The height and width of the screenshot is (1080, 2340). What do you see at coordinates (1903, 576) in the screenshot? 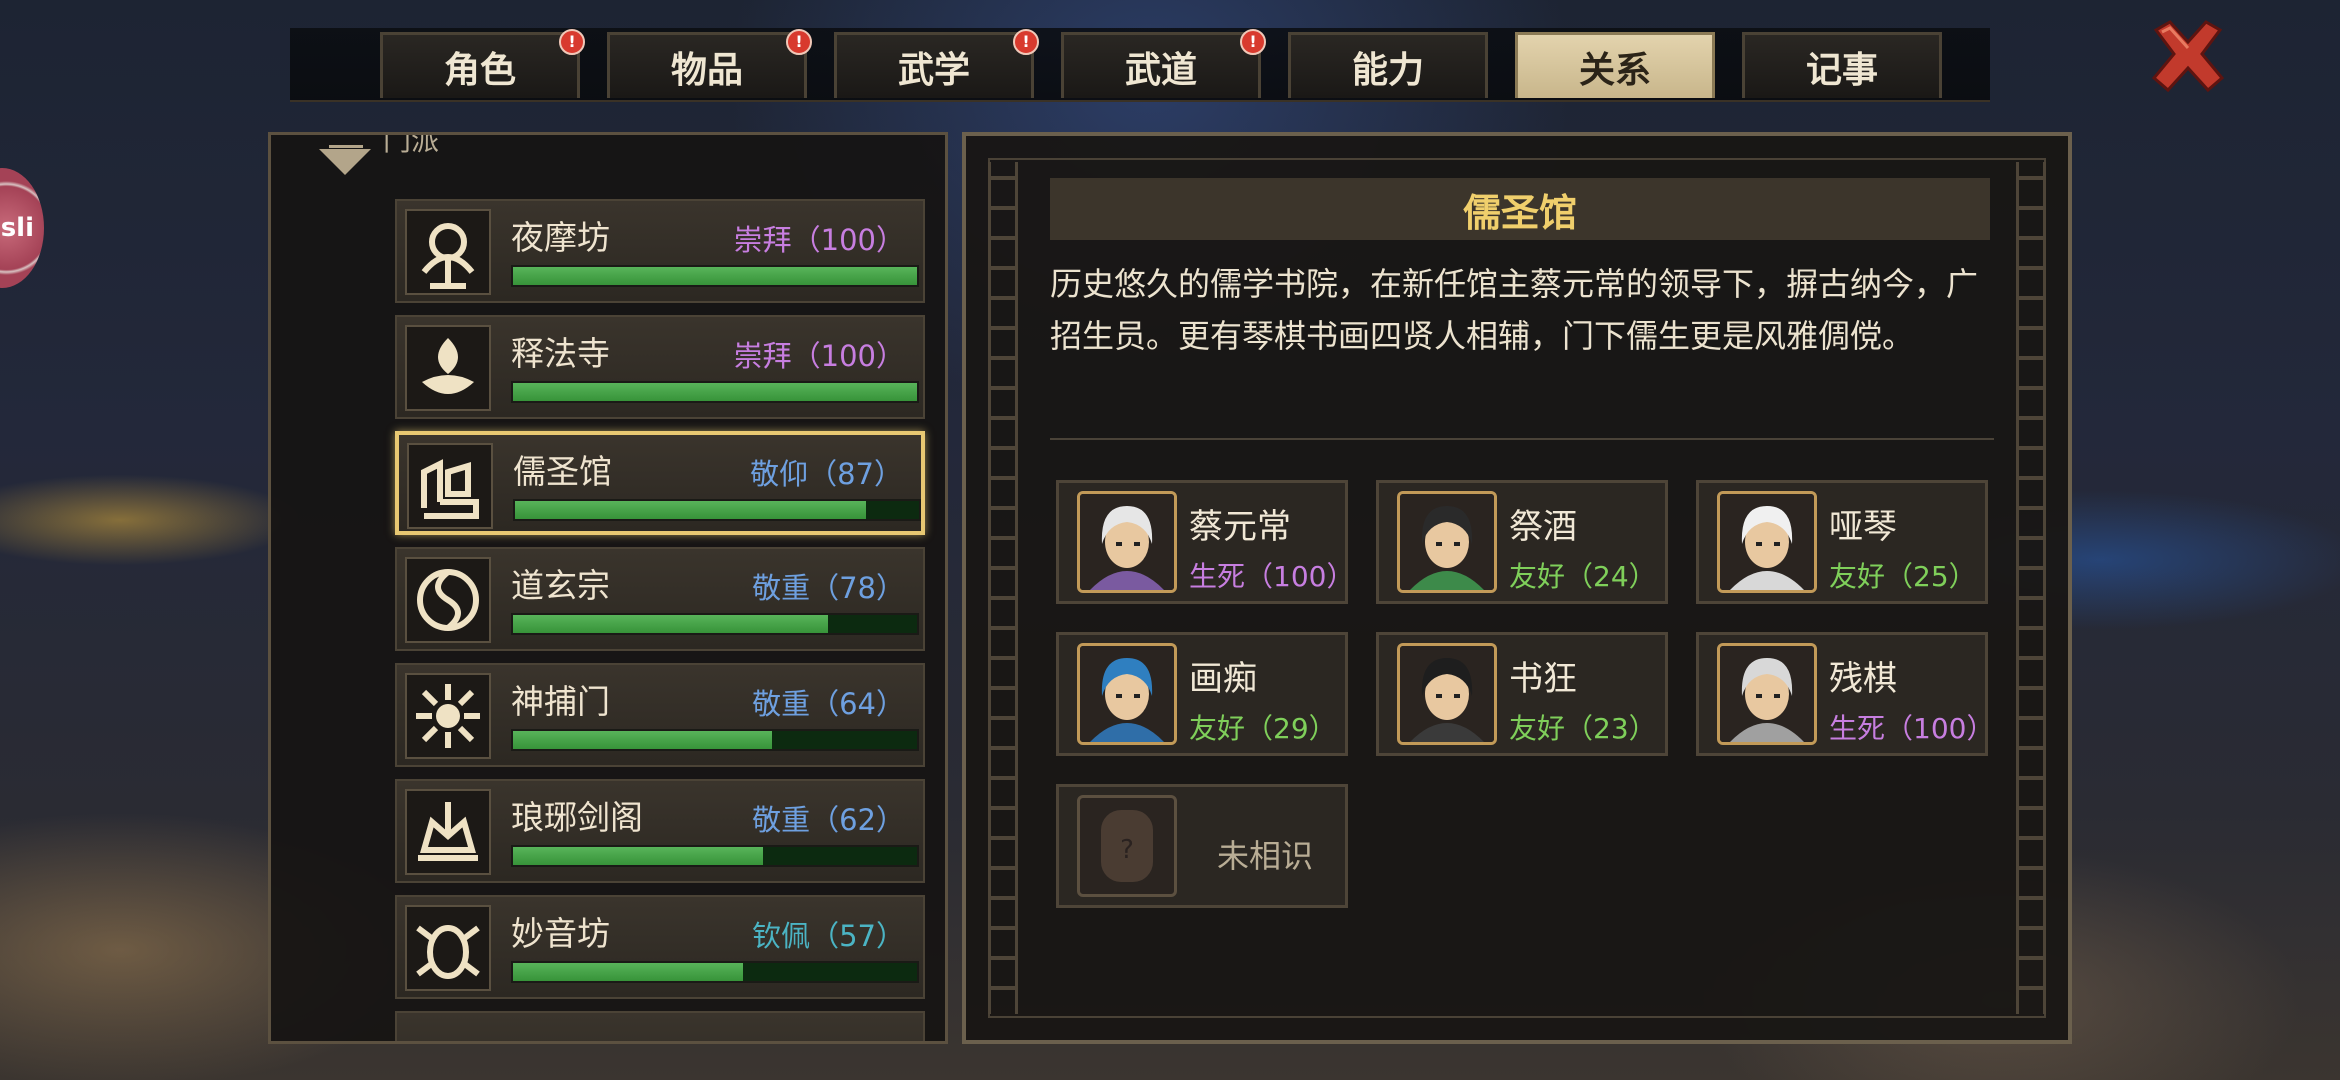
I see `npc-relation: 友好（25）` at bounding box center [1903, 576].